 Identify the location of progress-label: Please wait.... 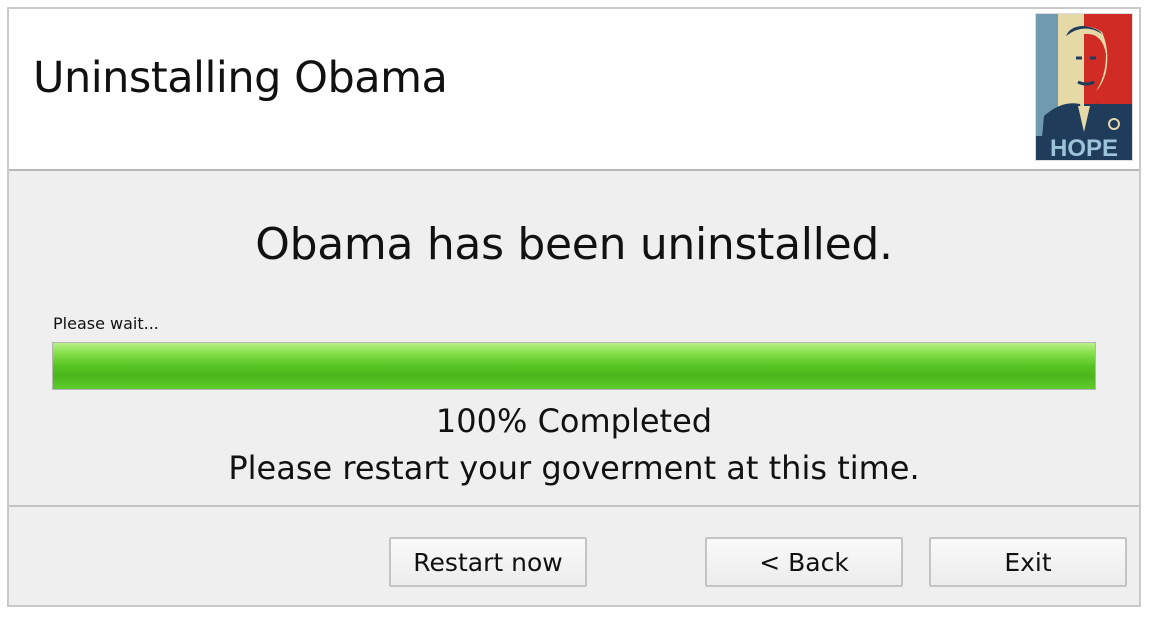
(106, 323).